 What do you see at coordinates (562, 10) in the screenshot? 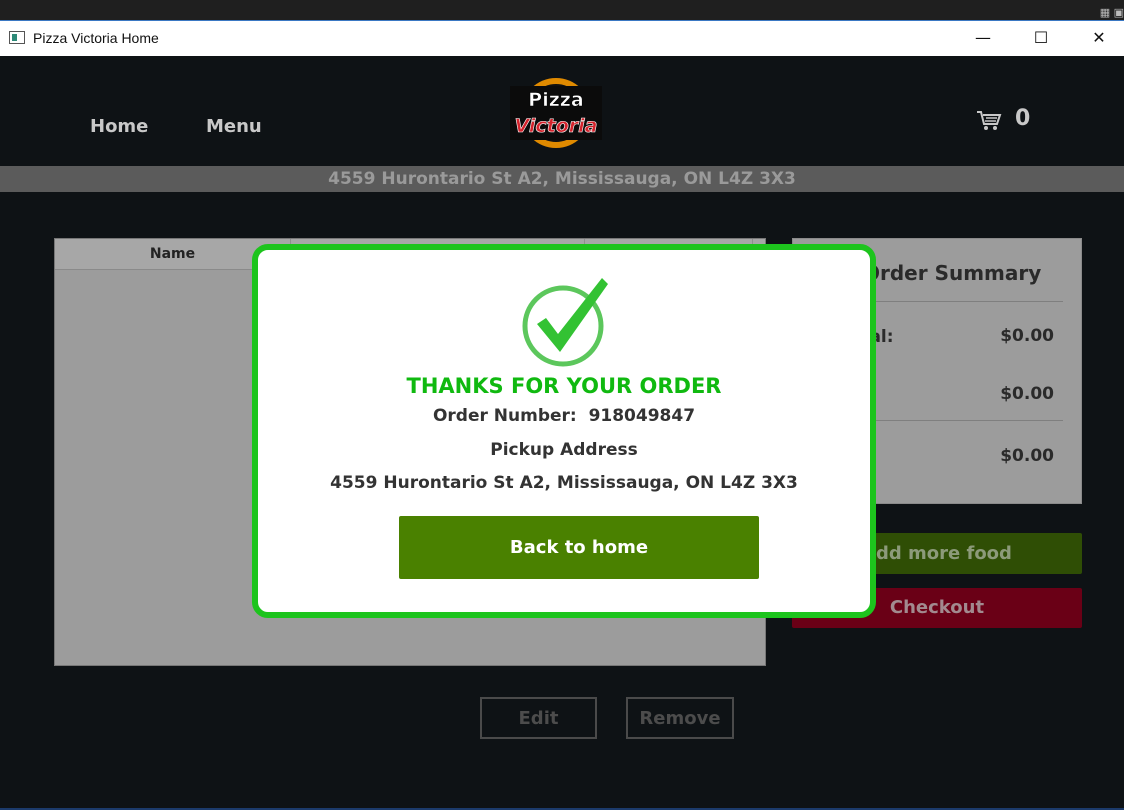
I see `os-taskbar-strip: ▦ ▣` at bounding box center [562, 10].